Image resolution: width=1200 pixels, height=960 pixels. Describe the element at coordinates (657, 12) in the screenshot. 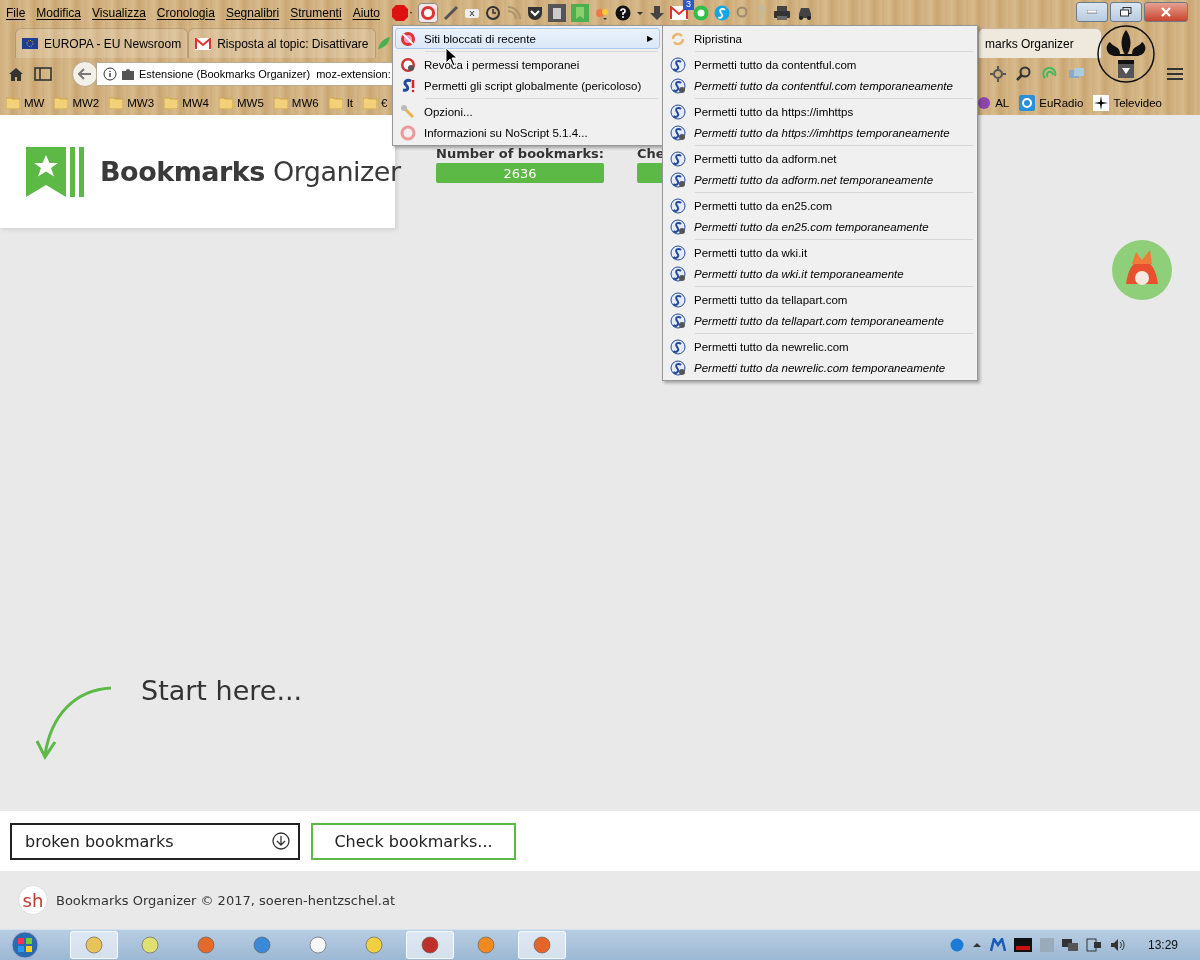

I see `download-icon` at that location.